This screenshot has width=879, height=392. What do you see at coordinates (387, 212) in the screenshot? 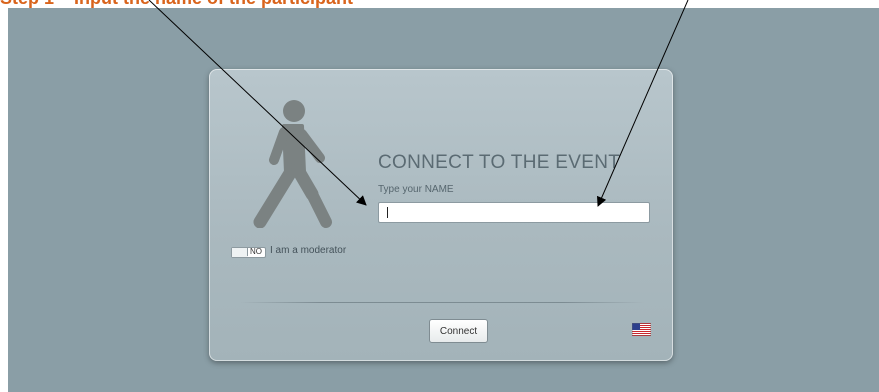
I see `text-caret` at bounding box center [387, 212].